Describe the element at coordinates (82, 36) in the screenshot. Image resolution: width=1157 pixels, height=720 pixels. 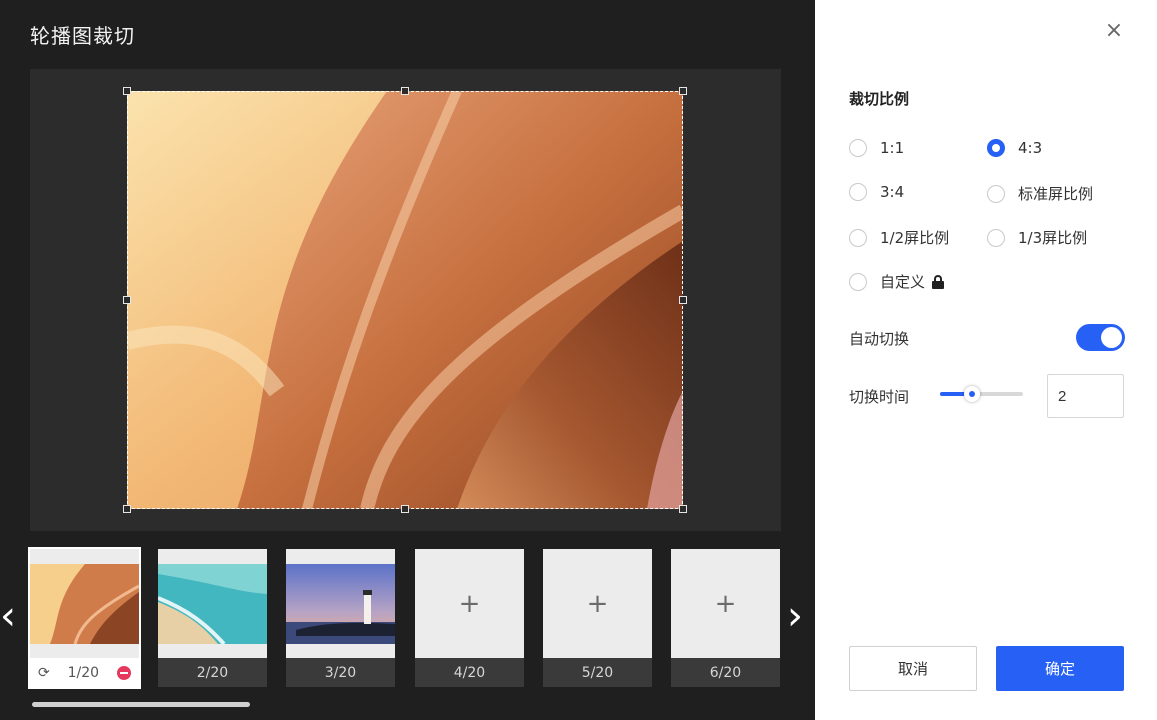
I see `editor-title: 轮播图裁切` at that location.